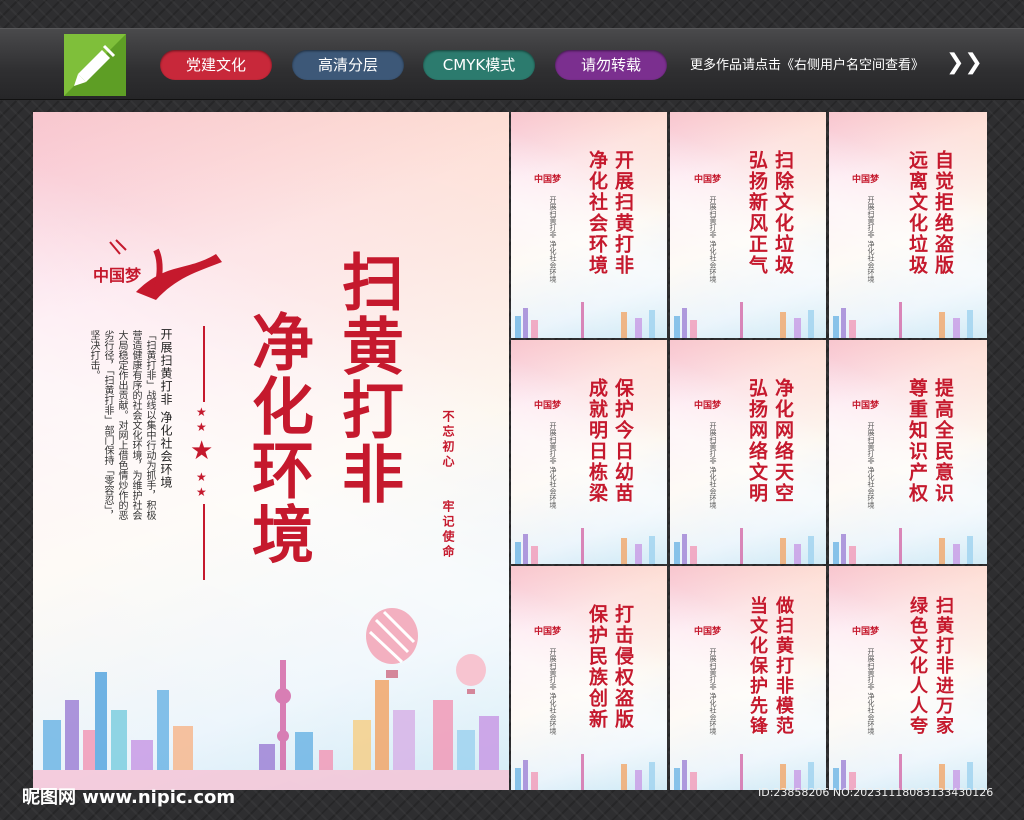 This screenshot has height=820, width=1024. What do you see at coordinates (204, 542) in the screenshot?
I see `main-divider-bottom` at bounding box center [204, 542].